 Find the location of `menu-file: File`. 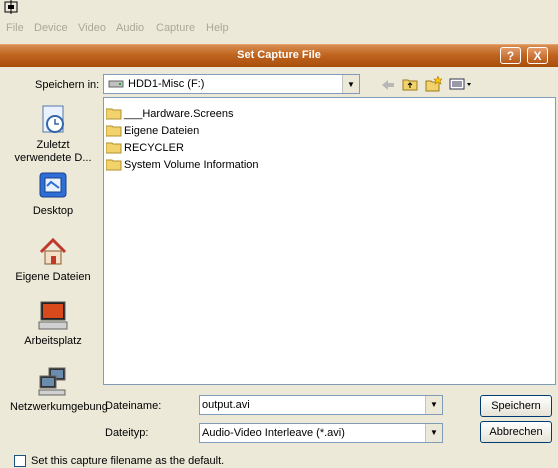

menu-file: File is located at coordinates (15, 28).